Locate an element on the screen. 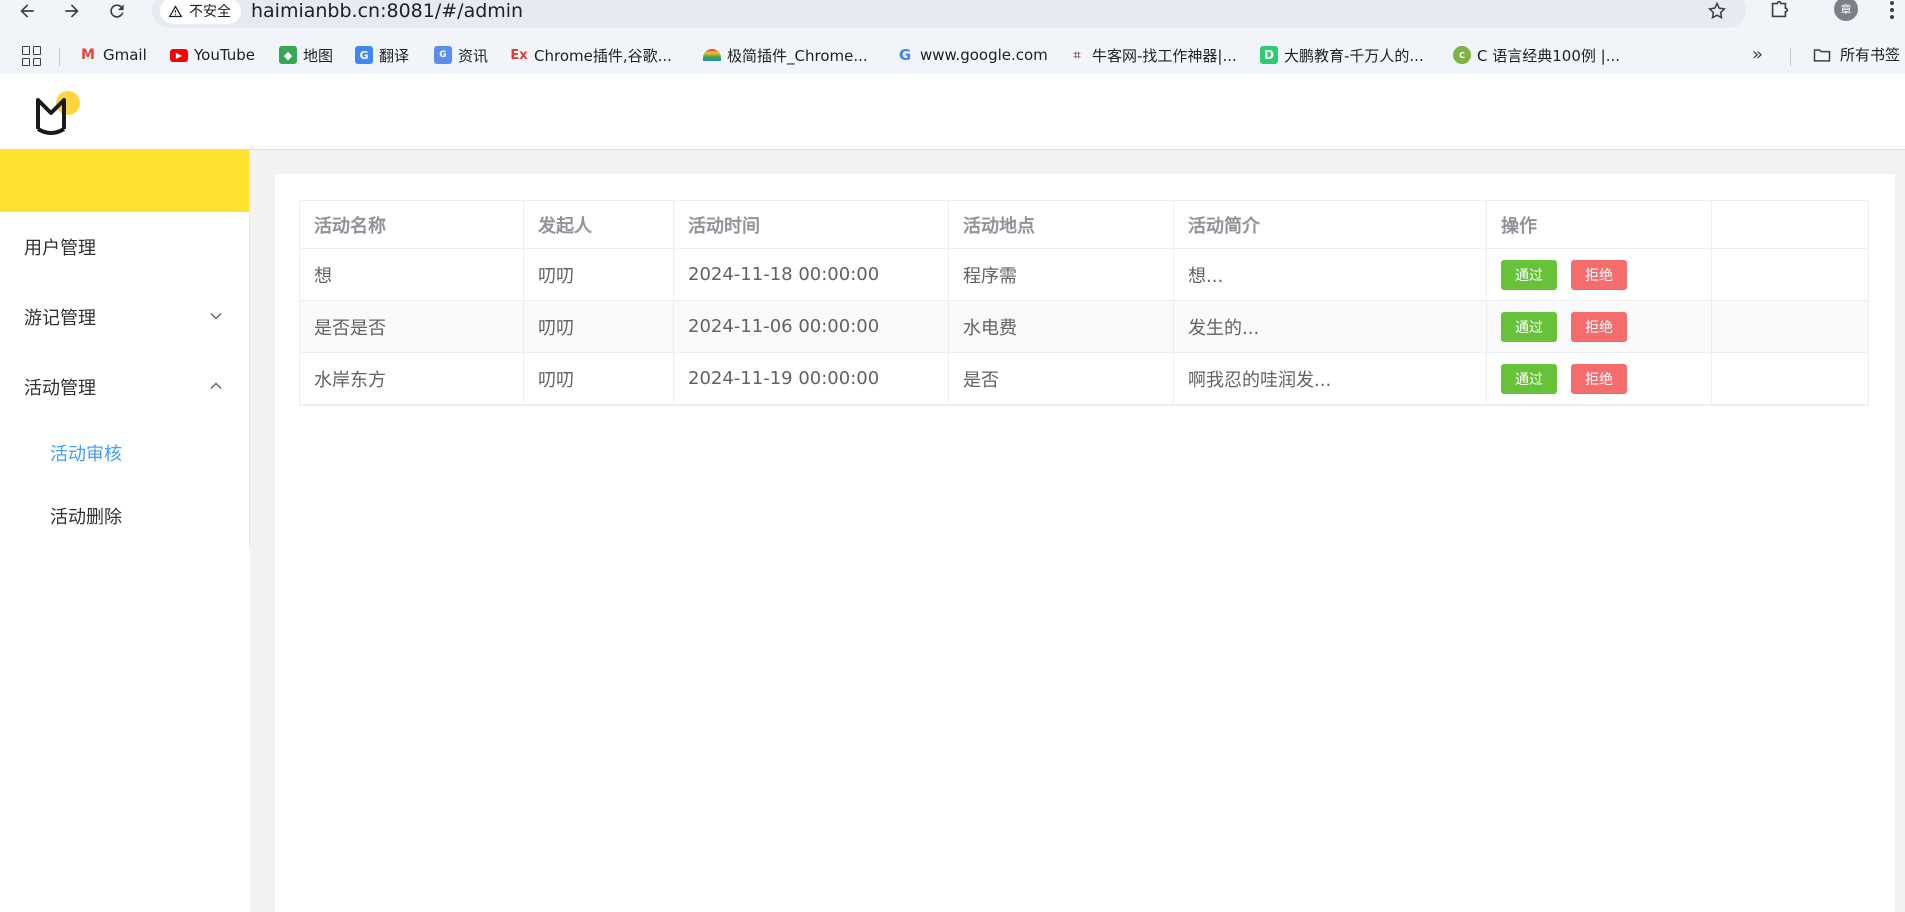 Image resolution: width=1905 pixels, height=912 pixels. runoob-icon: C is located at coordinates (1462, 55).